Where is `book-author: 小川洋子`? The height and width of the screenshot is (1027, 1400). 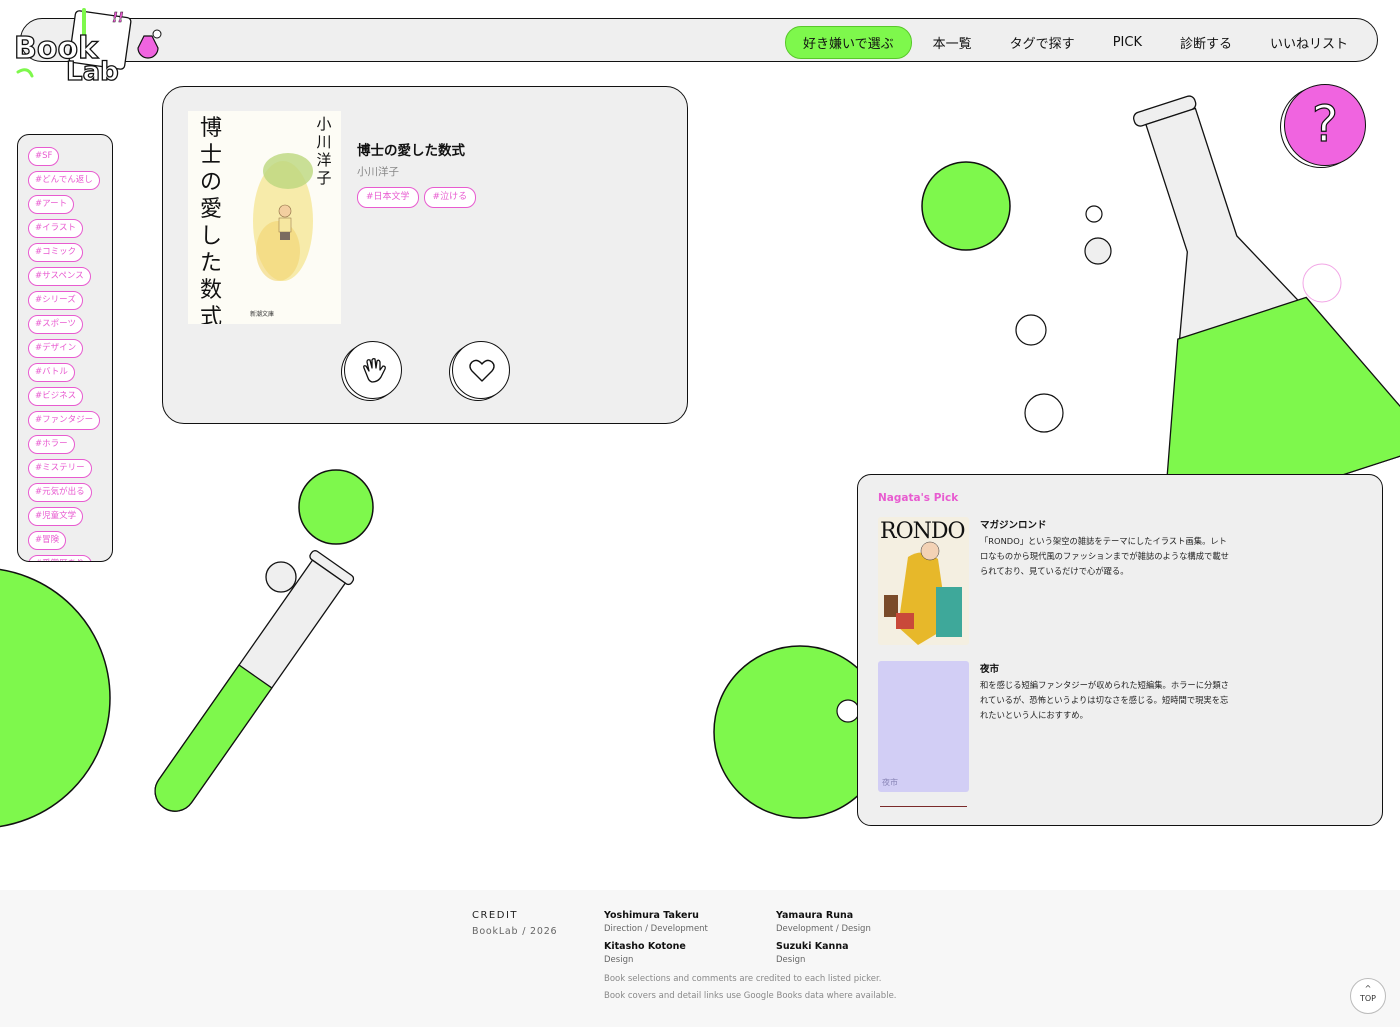
book-author: 小川洋子 is located at coordinates (378, 172).